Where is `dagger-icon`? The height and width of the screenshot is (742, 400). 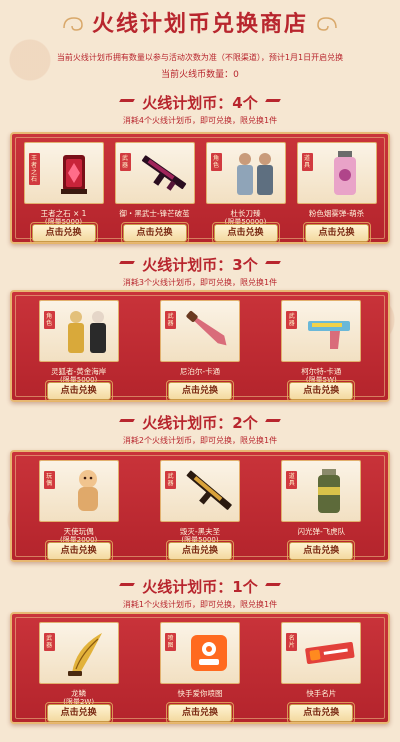
dagger-icon is located at coordinates (84, 654).